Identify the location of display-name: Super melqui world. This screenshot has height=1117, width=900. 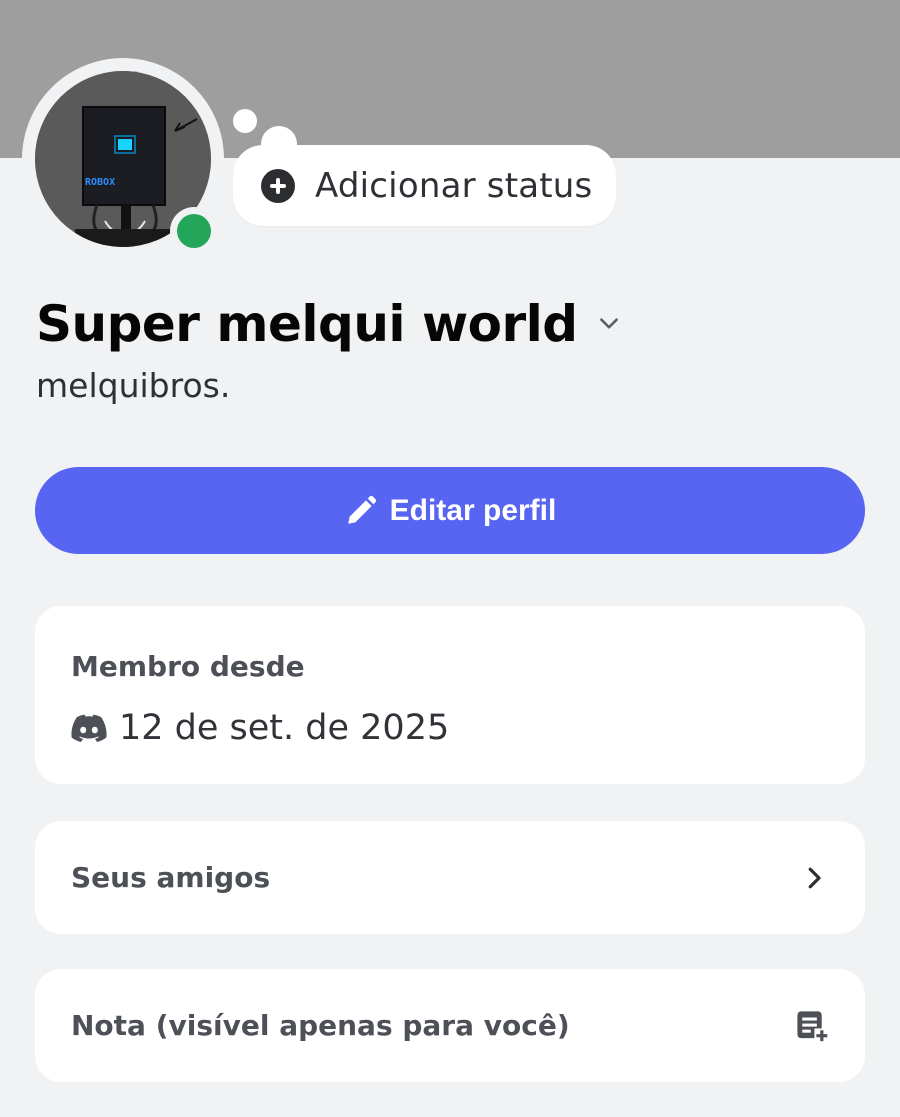
(307, 324).